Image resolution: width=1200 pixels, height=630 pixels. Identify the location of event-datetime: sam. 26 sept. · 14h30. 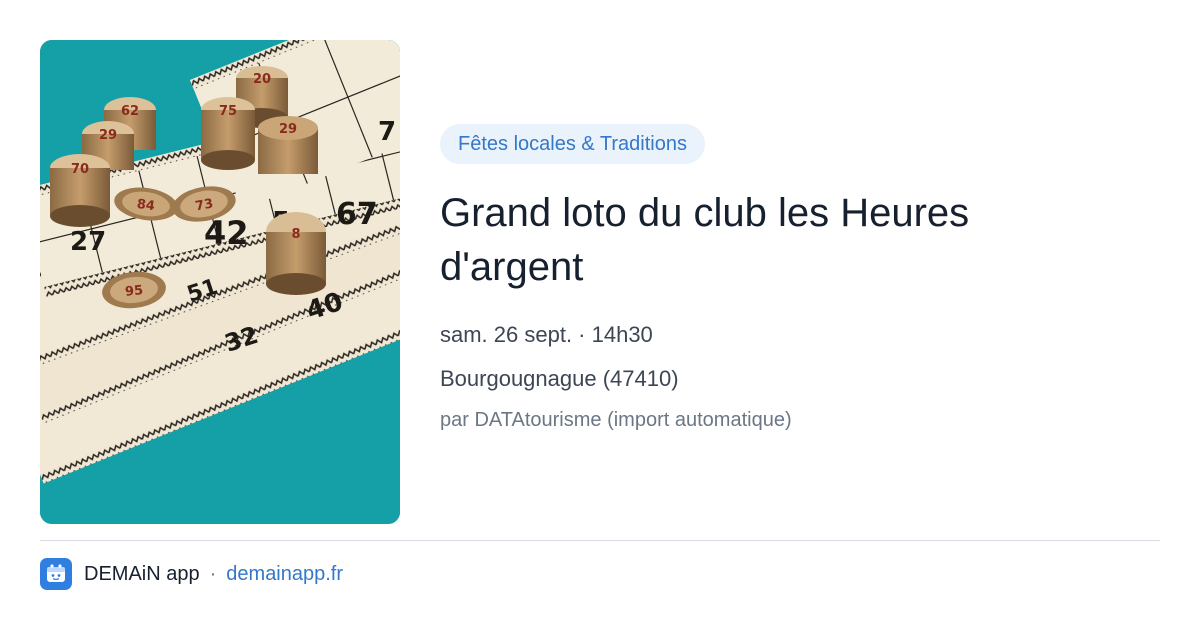
(546, 334).